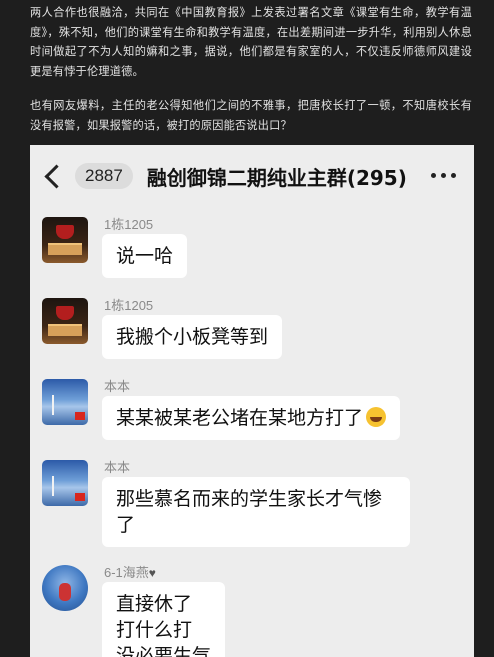  What do you see at coordinates (130, 572) in the screenshot?
I see `sender-name: 6-1海燕♥` at bounding box center [130, 572].